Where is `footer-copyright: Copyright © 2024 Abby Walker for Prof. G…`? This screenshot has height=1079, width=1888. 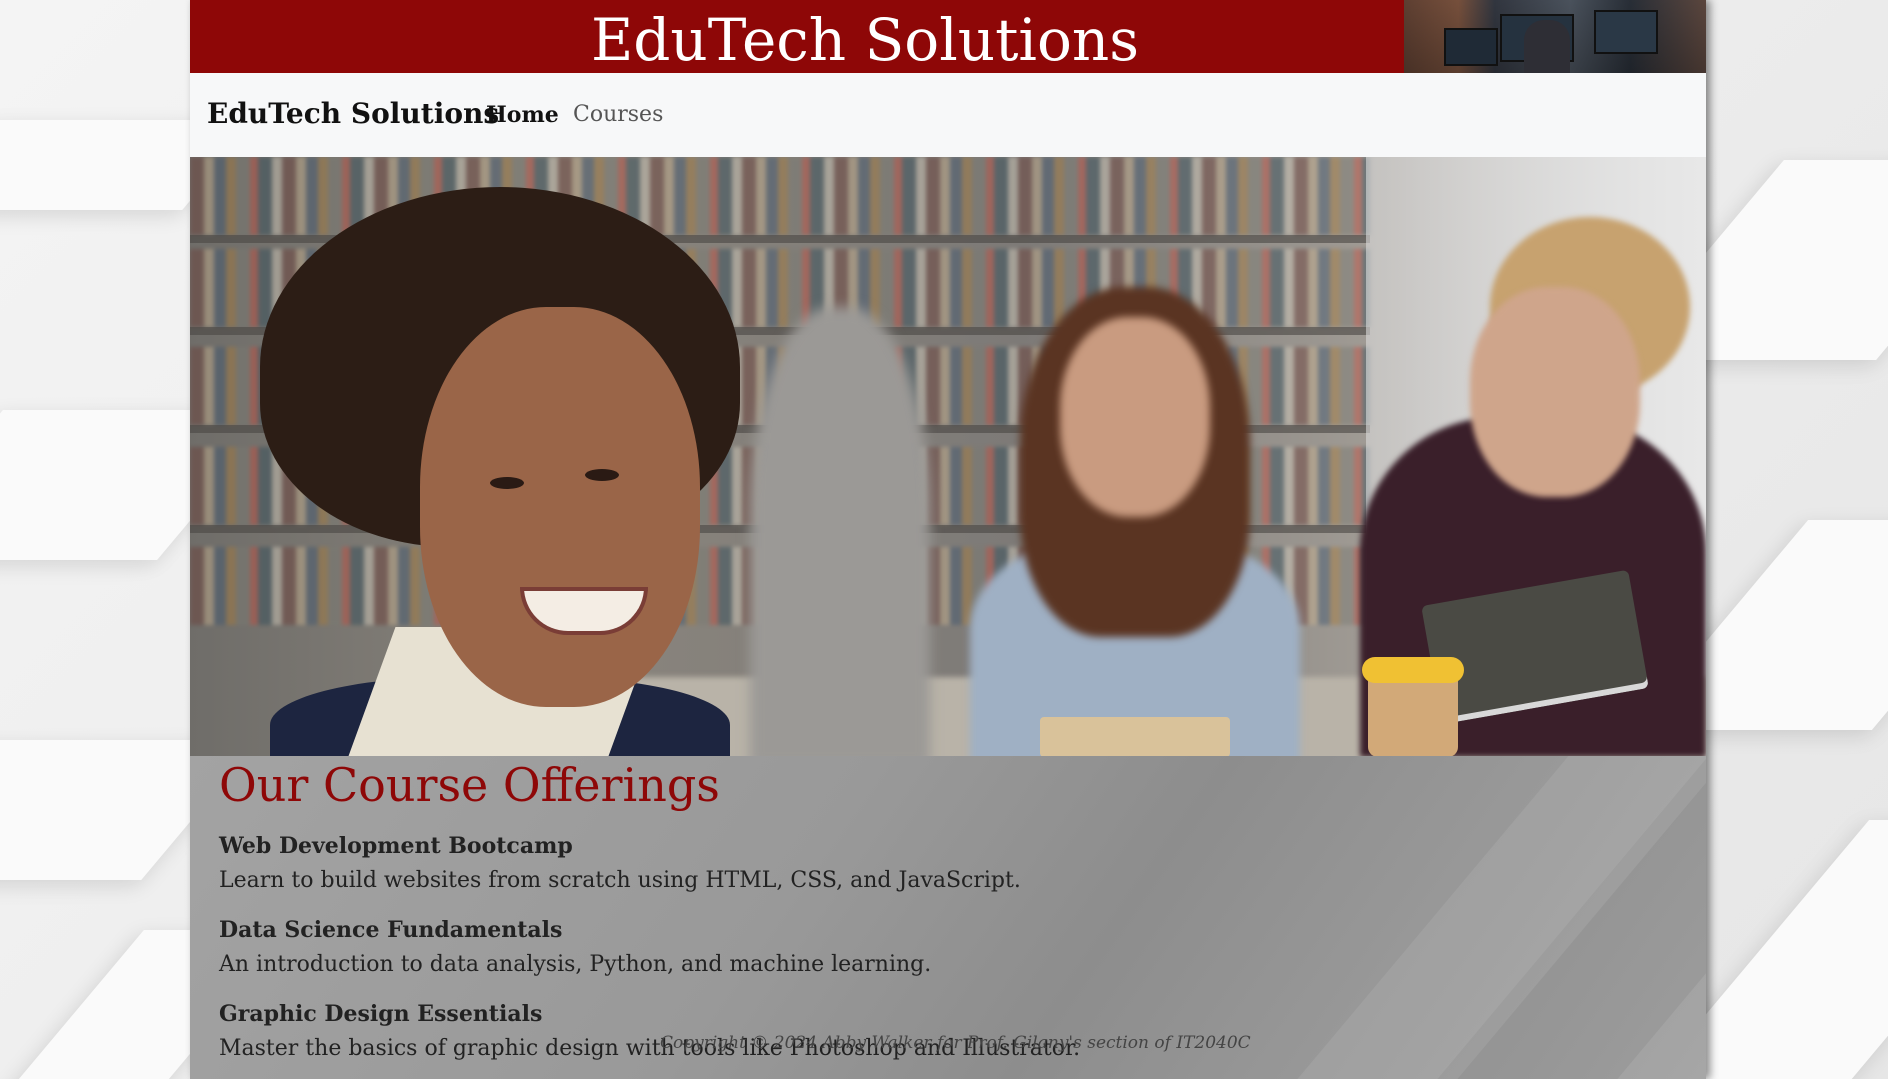 footer-copyright: Copyright © 2024 Abby Walker for Prof. G… is located at coordinates (955, 1043).